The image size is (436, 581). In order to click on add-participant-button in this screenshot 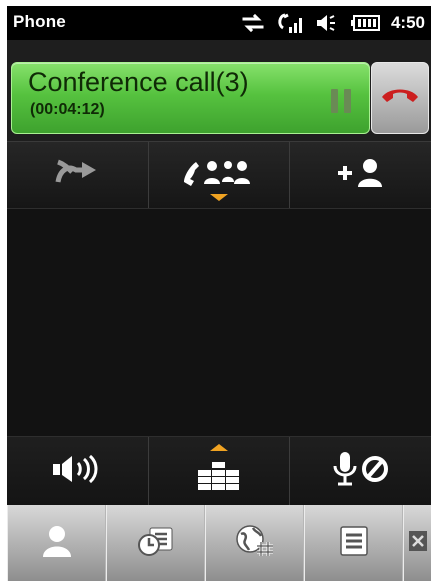, I will do `click(360, 175)`.